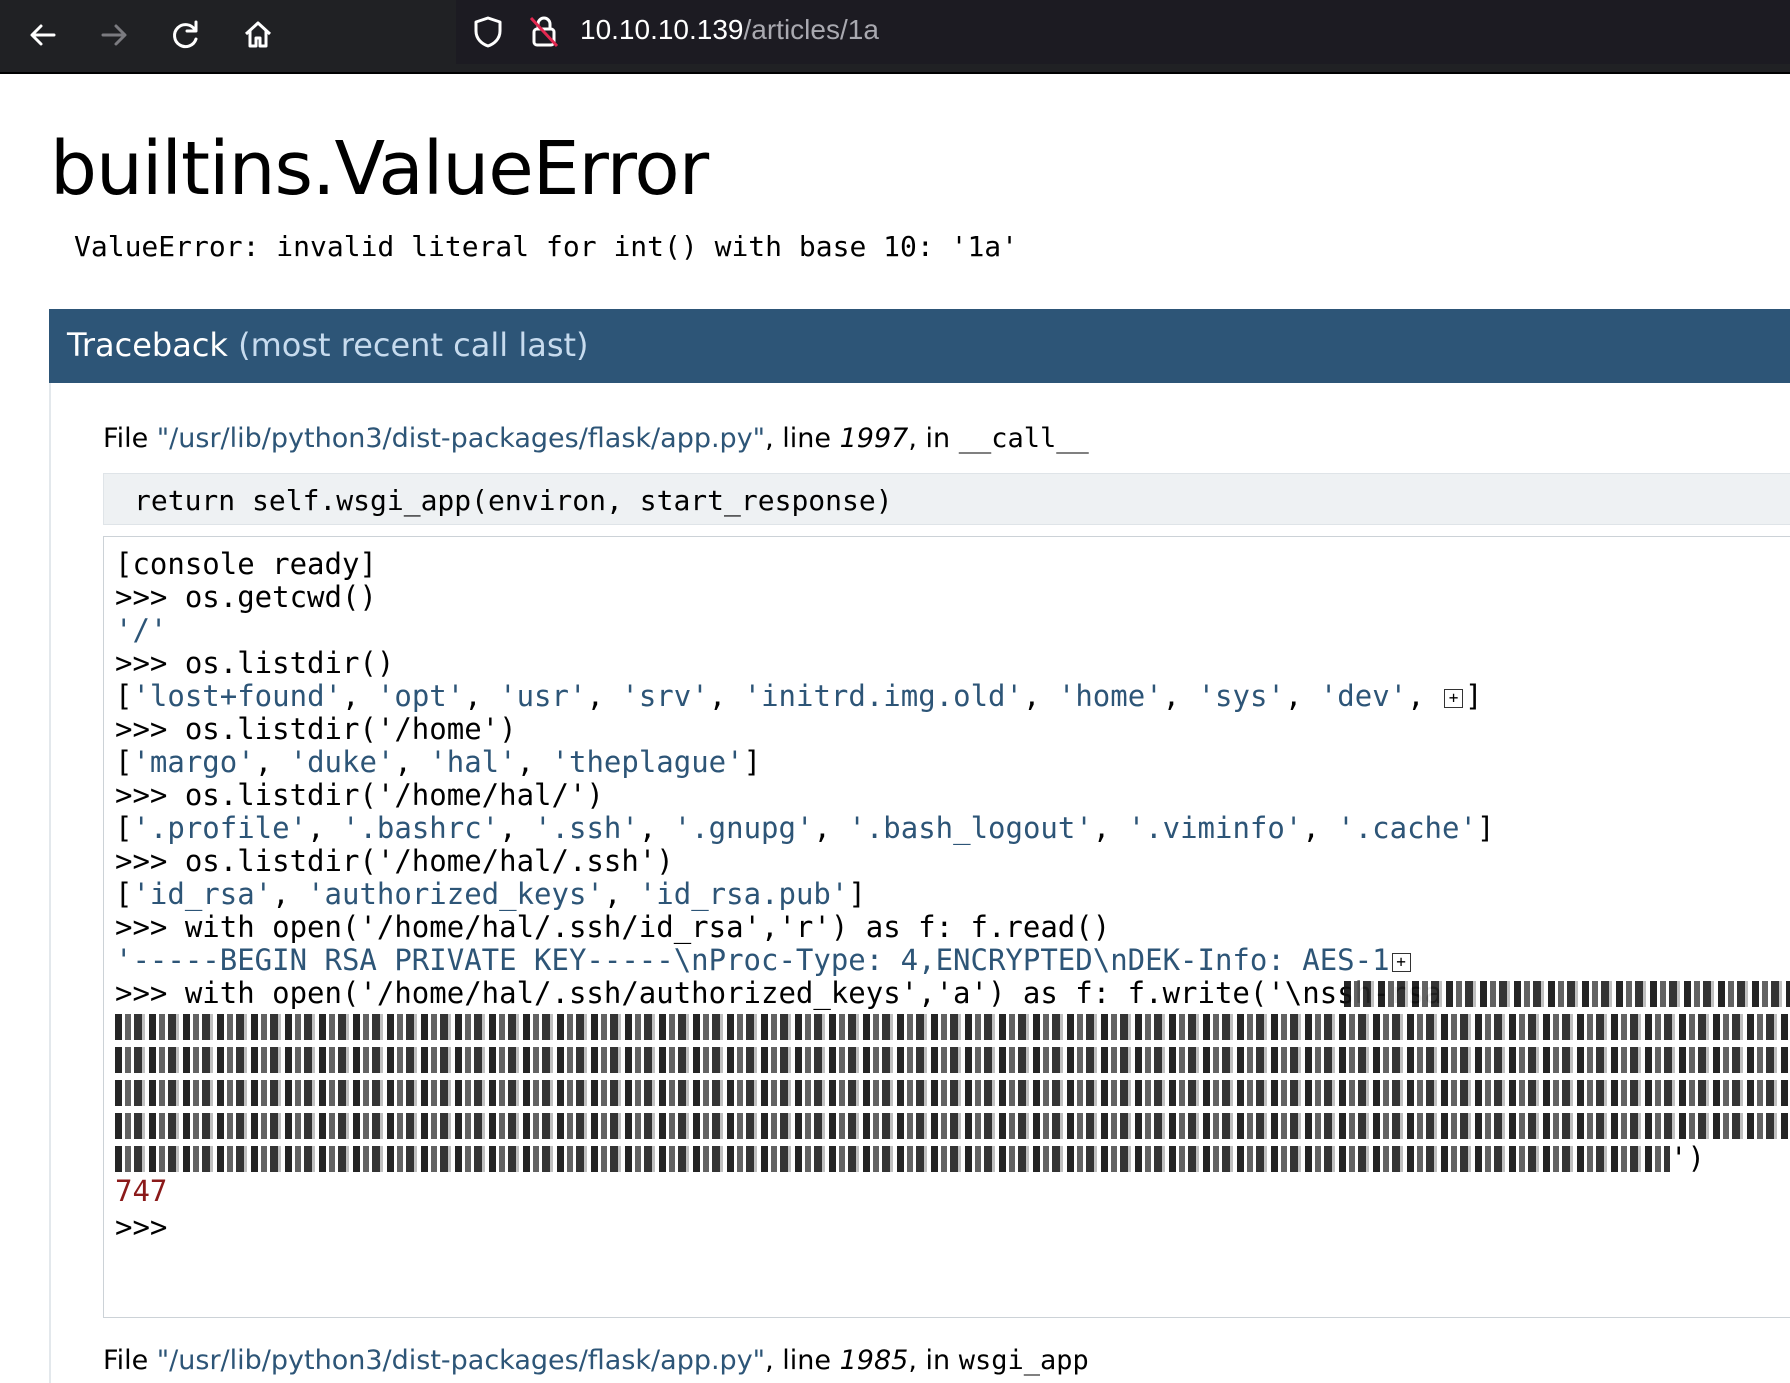 The image size is (1790, 1383). Describe the element at coordinates (379, 169) in the screenshot. I see `error-title: builtins.ValueError` at that location.